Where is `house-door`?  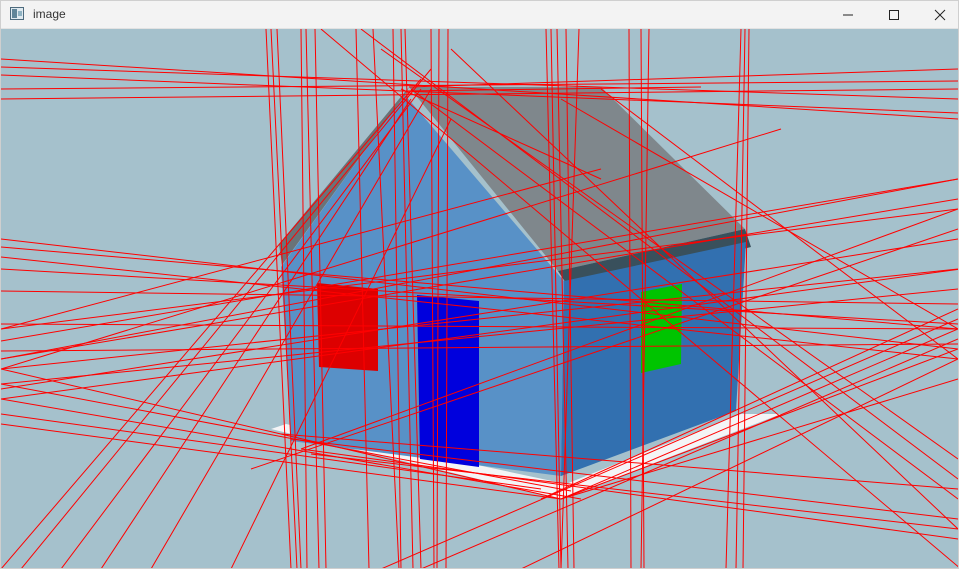
house-door is located at coordinates (448, 381).